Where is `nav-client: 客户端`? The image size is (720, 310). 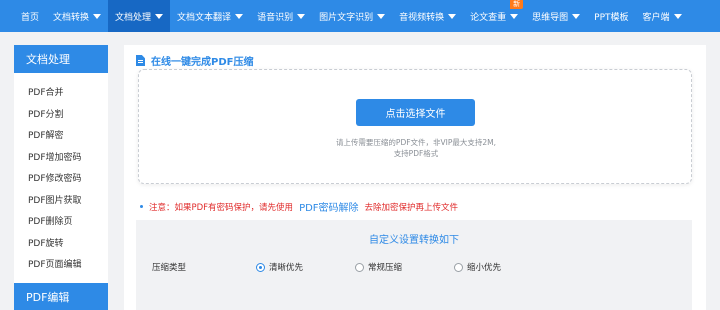 nav-client: 客户端 is located at coordinates (662, 16).